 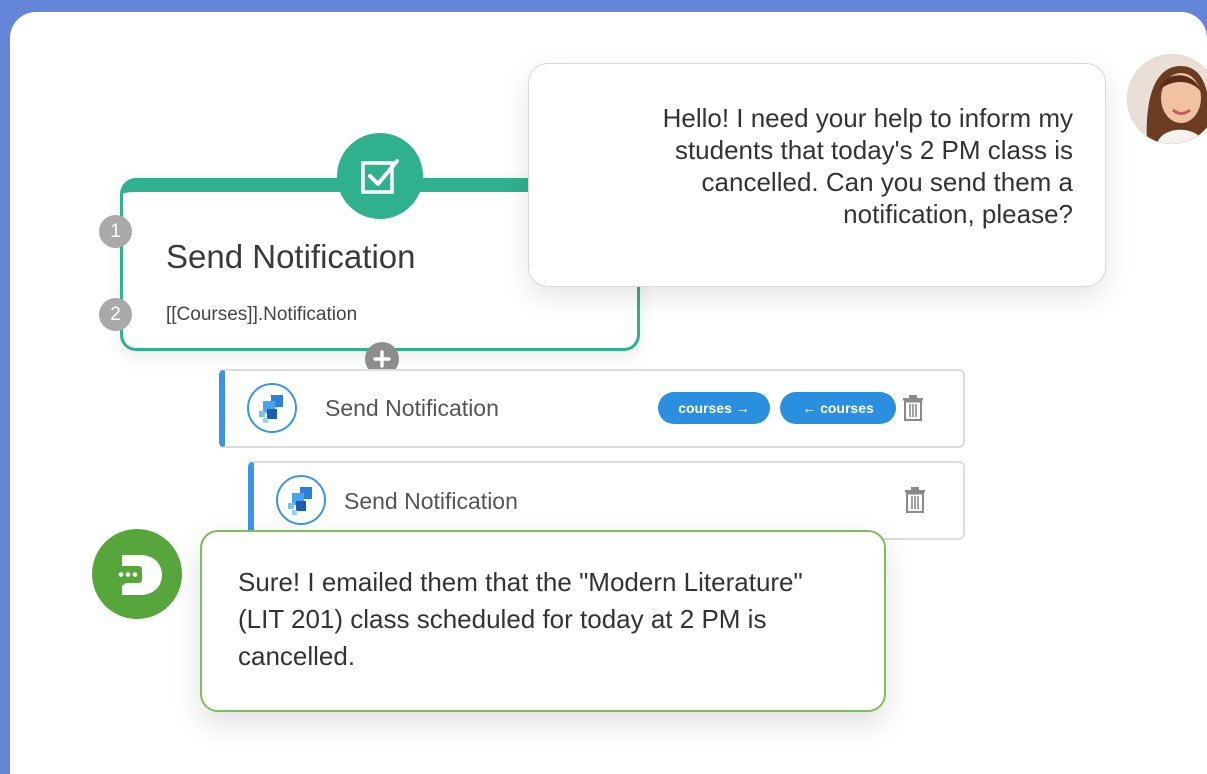 I want to click on step-number-2: 2, so click(x=115, y=314).